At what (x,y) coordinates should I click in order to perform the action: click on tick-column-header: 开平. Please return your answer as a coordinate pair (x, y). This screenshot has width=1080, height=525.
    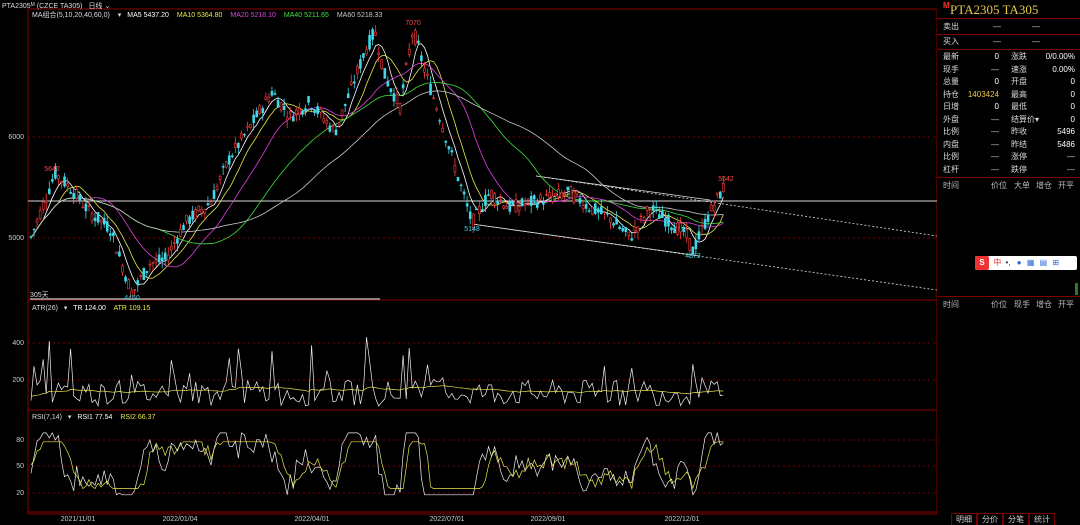
    Looking at the image, I should click on (1066, 304).